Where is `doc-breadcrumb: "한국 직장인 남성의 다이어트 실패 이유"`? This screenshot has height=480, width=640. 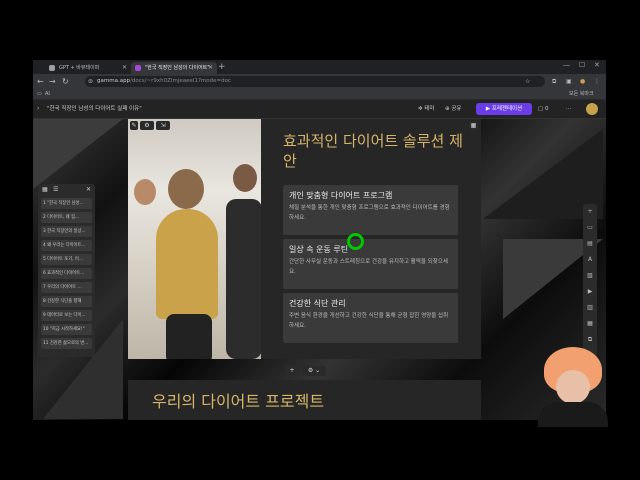
doc-breadcrumb: "한국 직장인 남성의 다이어트 실패 이유" is located at coordinates (94, 109).